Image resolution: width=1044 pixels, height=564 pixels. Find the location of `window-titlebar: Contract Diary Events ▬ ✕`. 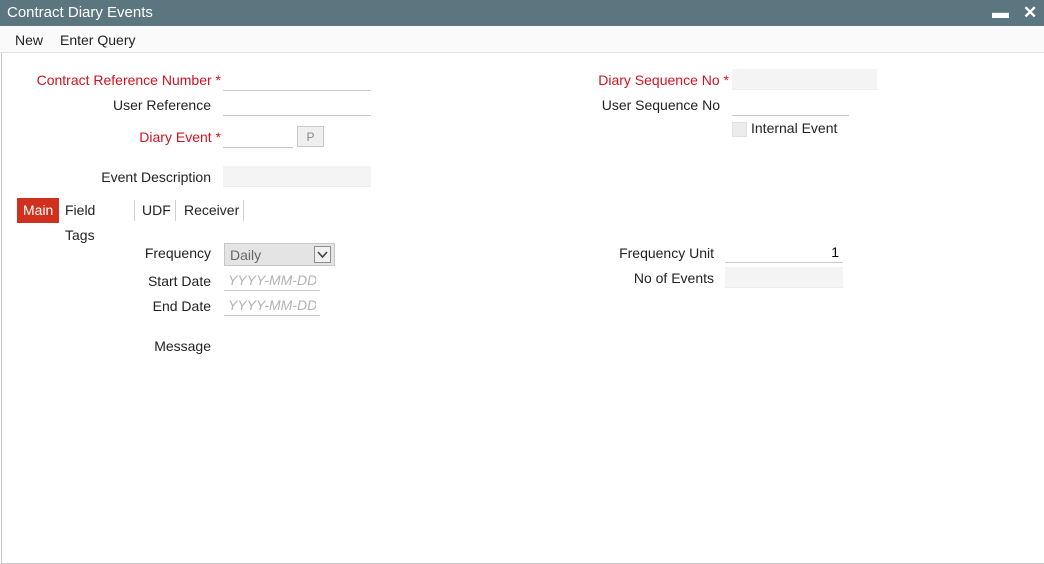

window-titlebar: Contract Diary Events ▬ ✕ is located at coordinates (522, 13).